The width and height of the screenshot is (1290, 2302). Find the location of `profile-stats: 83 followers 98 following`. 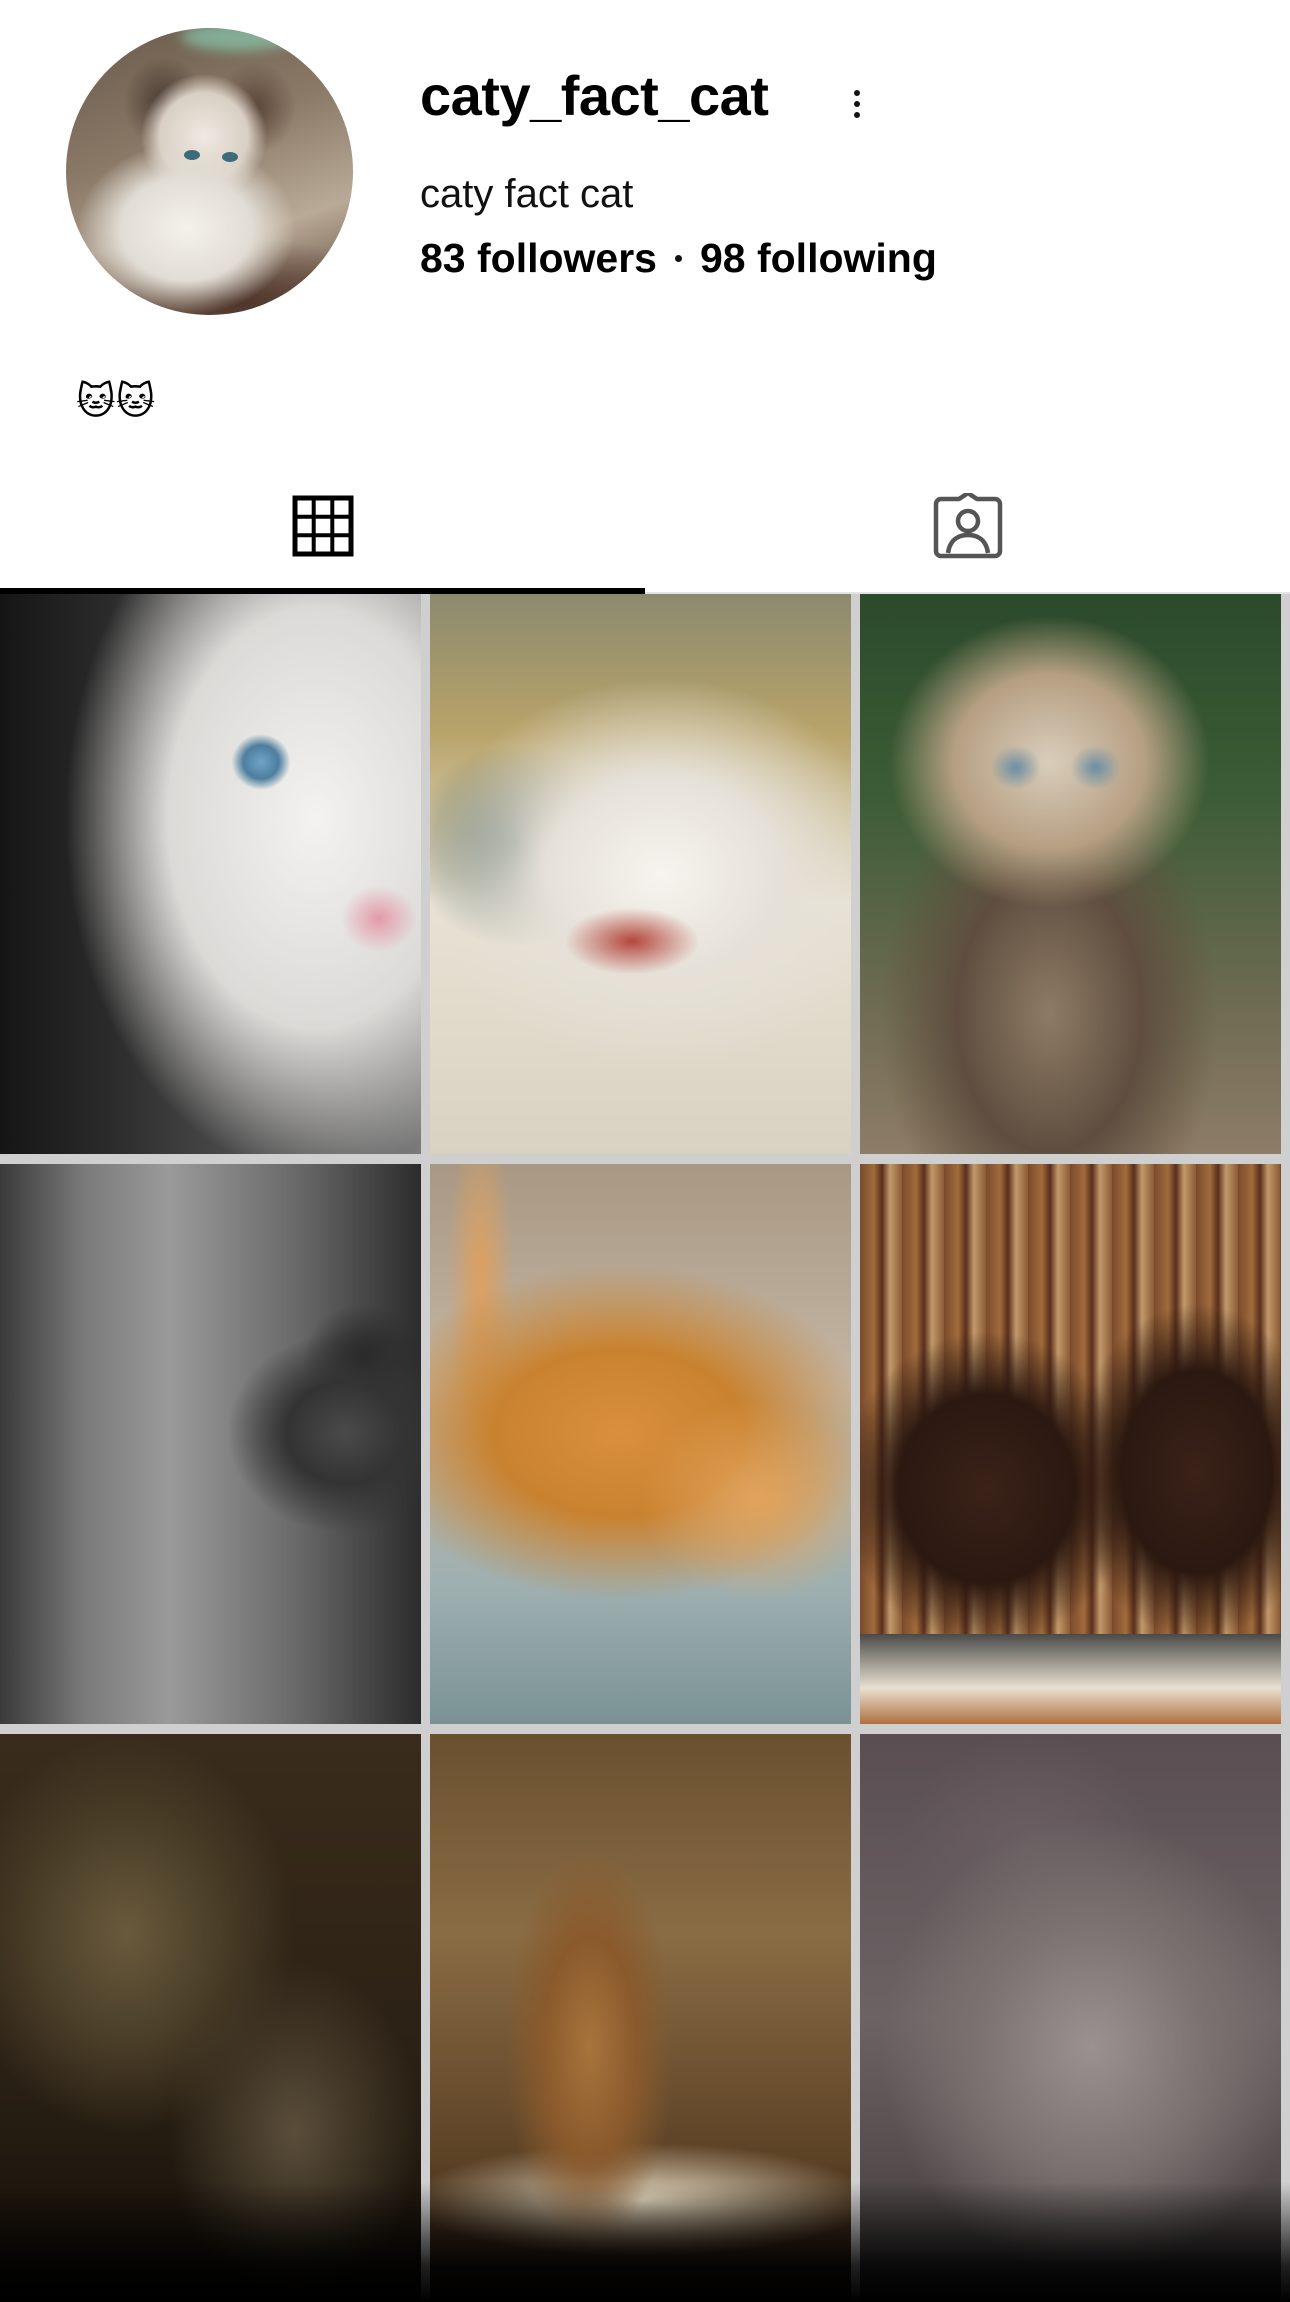

profile-stats: 83 followers 98 following is located at coordinates (678, 258).